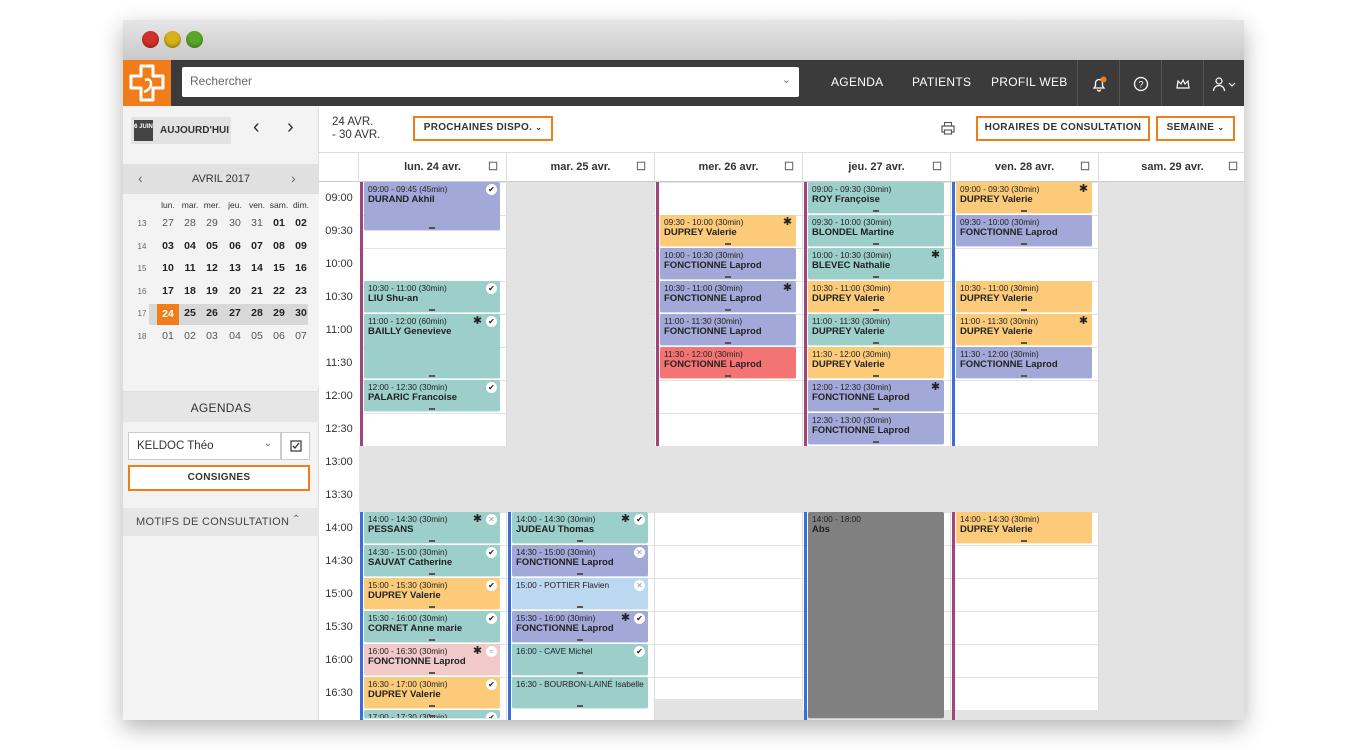  What do you see at coordinates (190, 246) in the screenshot?
I see `mini-calendar-day: 04` at bounding box center [190, 246].